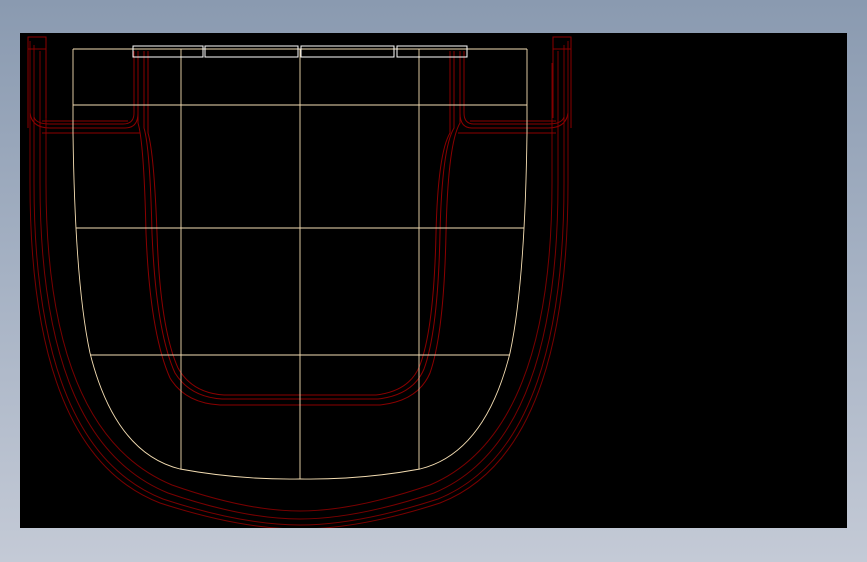 This screenshot has width=867, height=562. I want to click on rim-step-profiles, so click(299, 92).